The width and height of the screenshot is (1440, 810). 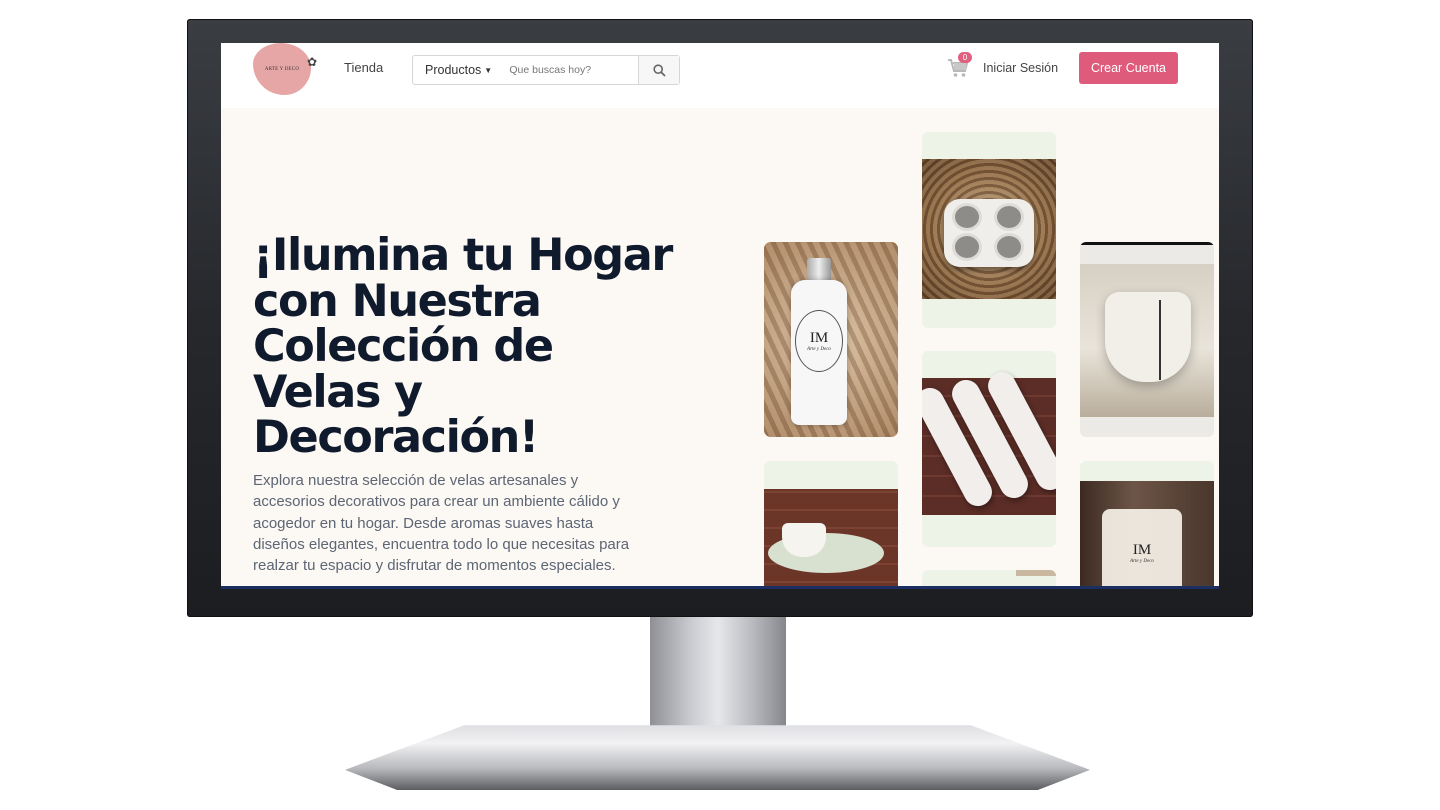 What do you see at coordinates (717, 757) in the screenshot?
I see `monitor-base` at bounding box center [717, 757].